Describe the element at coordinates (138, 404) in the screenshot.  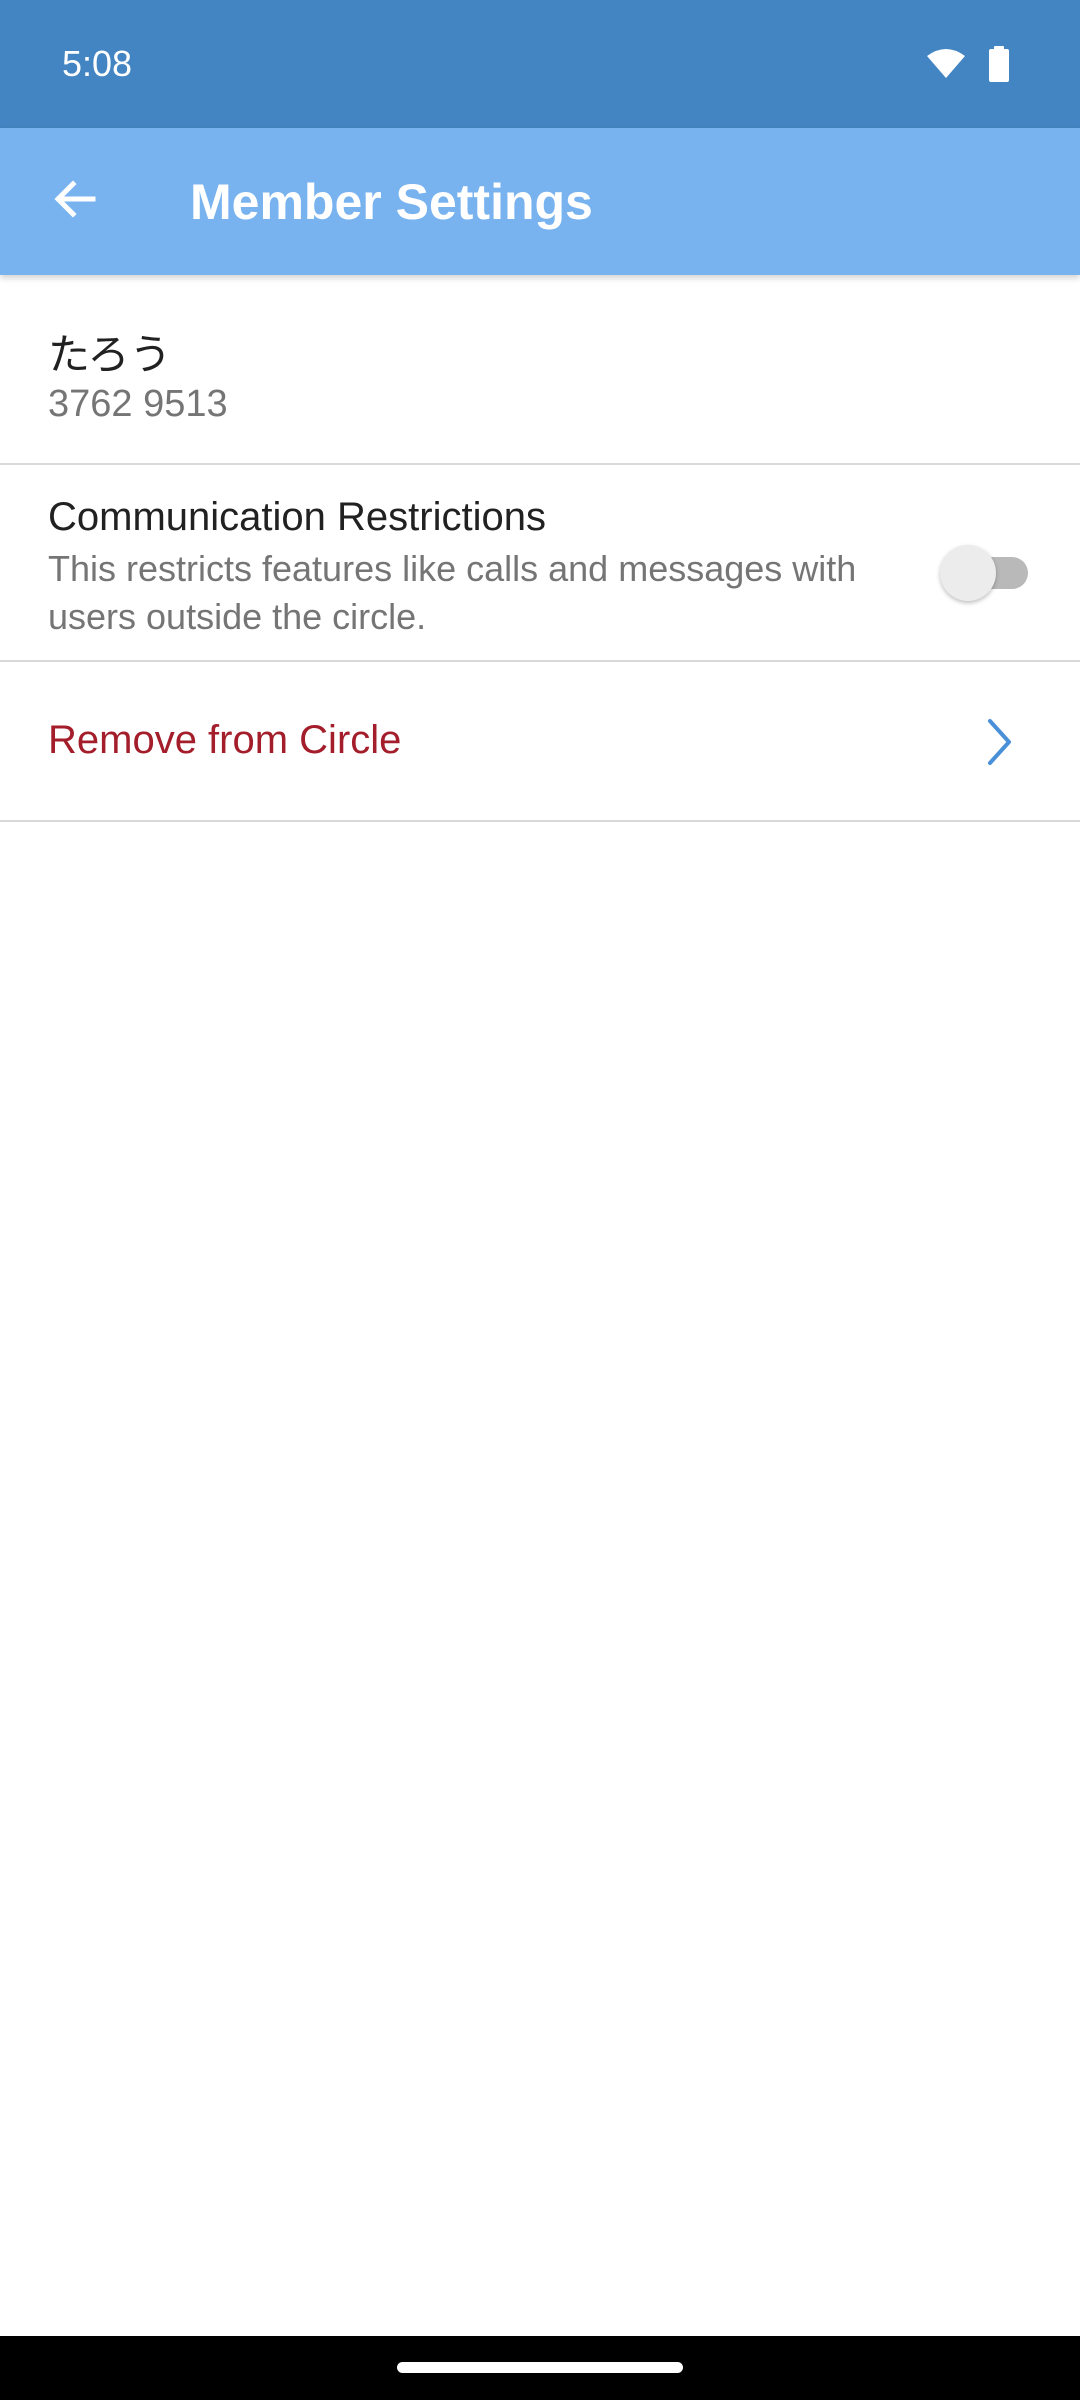
I see `member-id: 3762 9513` at that location.